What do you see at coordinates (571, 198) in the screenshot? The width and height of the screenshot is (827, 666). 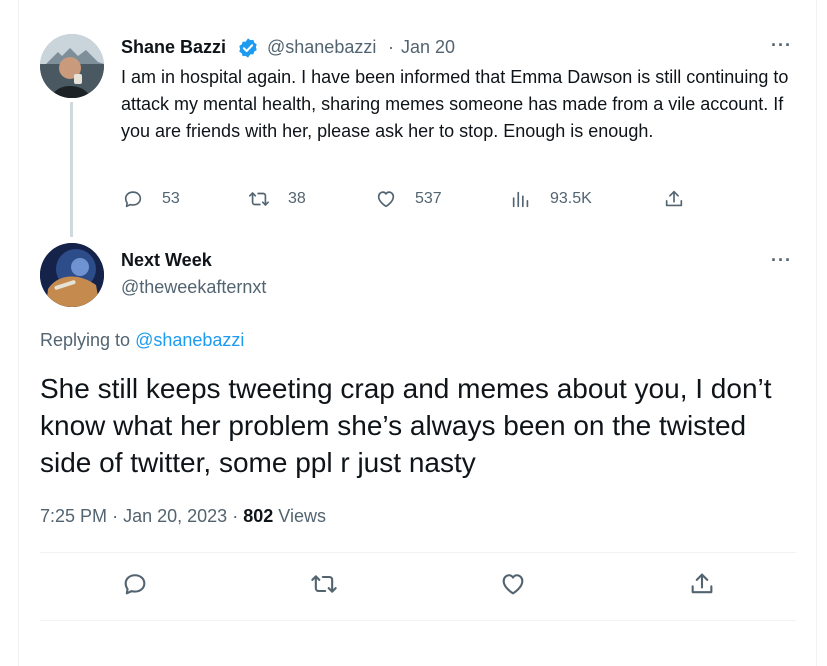 I see `views-count: 93.5K` at bounding box center [571, 198].